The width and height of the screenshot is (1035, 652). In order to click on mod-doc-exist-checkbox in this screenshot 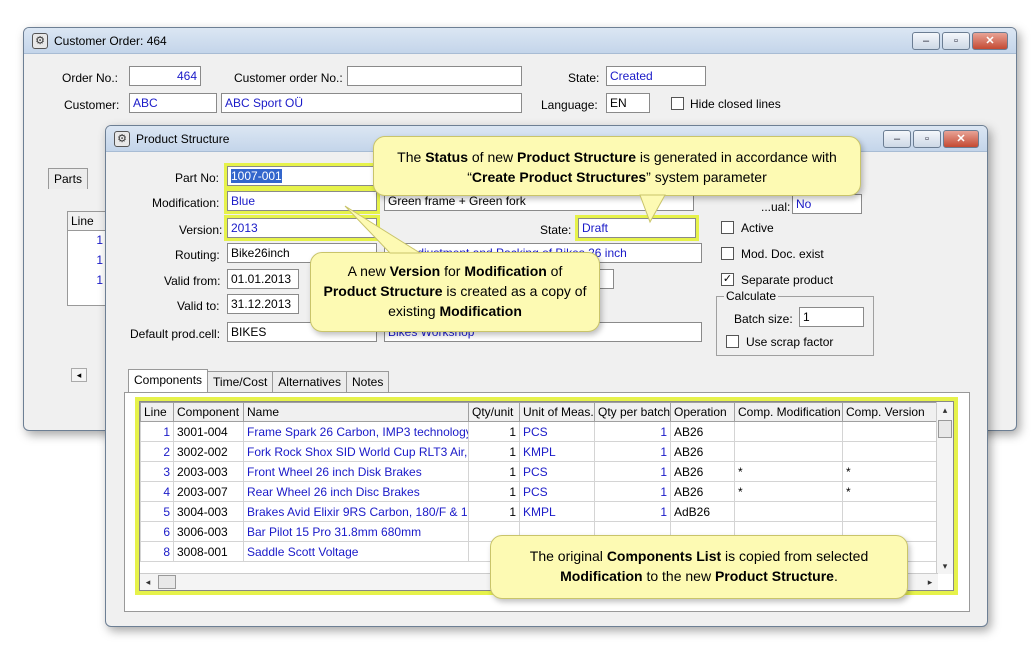, I will do `click(727, 253)`.